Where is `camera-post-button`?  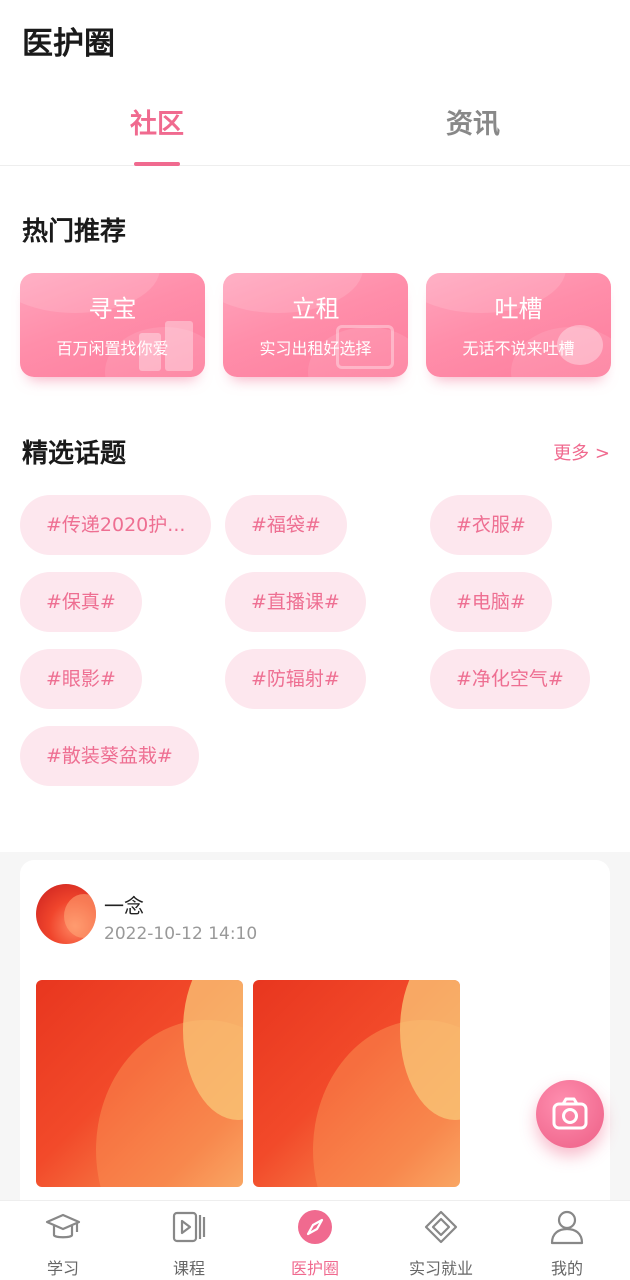 camera-post-button is located at coordinates (570, 1114).